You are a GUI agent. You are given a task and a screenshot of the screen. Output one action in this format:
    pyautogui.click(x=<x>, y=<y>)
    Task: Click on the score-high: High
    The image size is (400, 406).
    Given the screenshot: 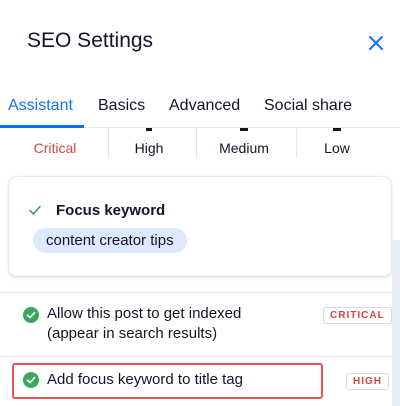 What is the action you would take?
    pyautogui.click(x=149, y=149)
    